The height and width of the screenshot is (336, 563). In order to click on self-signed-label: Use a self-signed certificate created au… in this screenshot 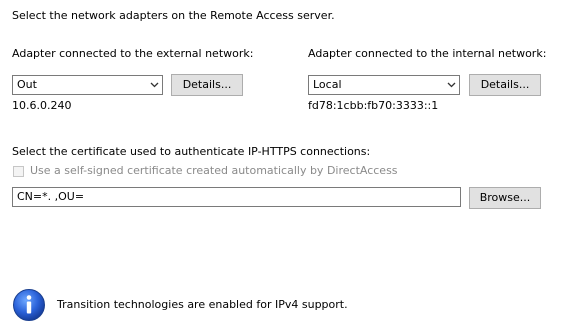, I will do `click(214, 170)`.